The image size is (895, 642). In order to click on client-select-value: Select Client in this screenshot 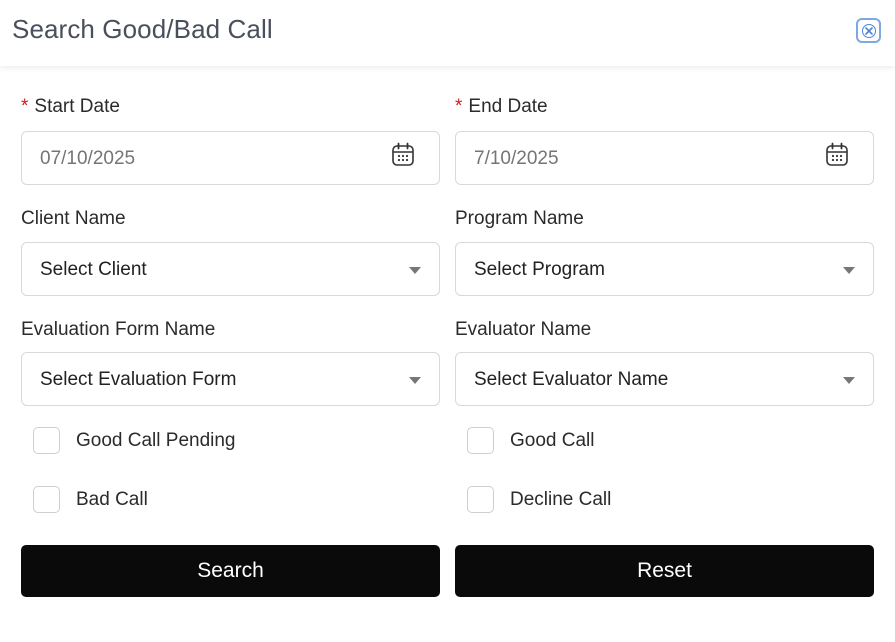, I will do `click(93, 269)`.